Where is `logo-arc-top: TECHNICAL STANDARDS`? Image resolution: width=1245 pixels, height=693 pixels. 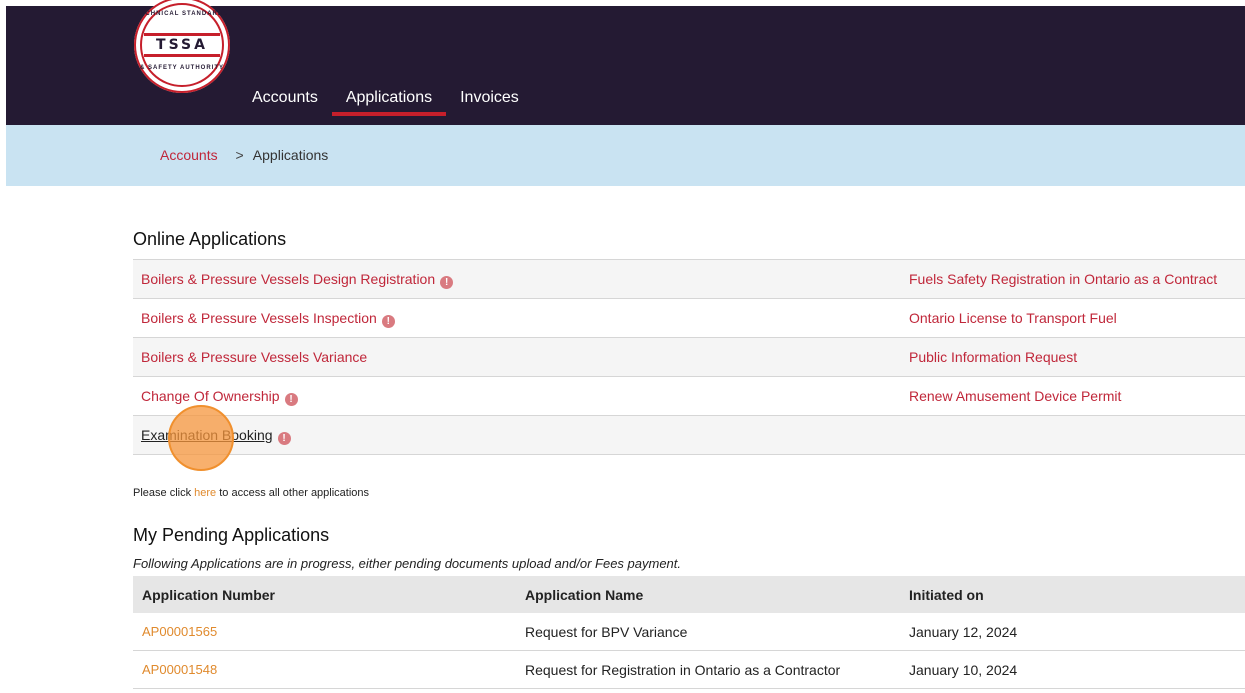 logo-arc-top: TECHNICAL STANDARDS is located at coordinates (182, 14).